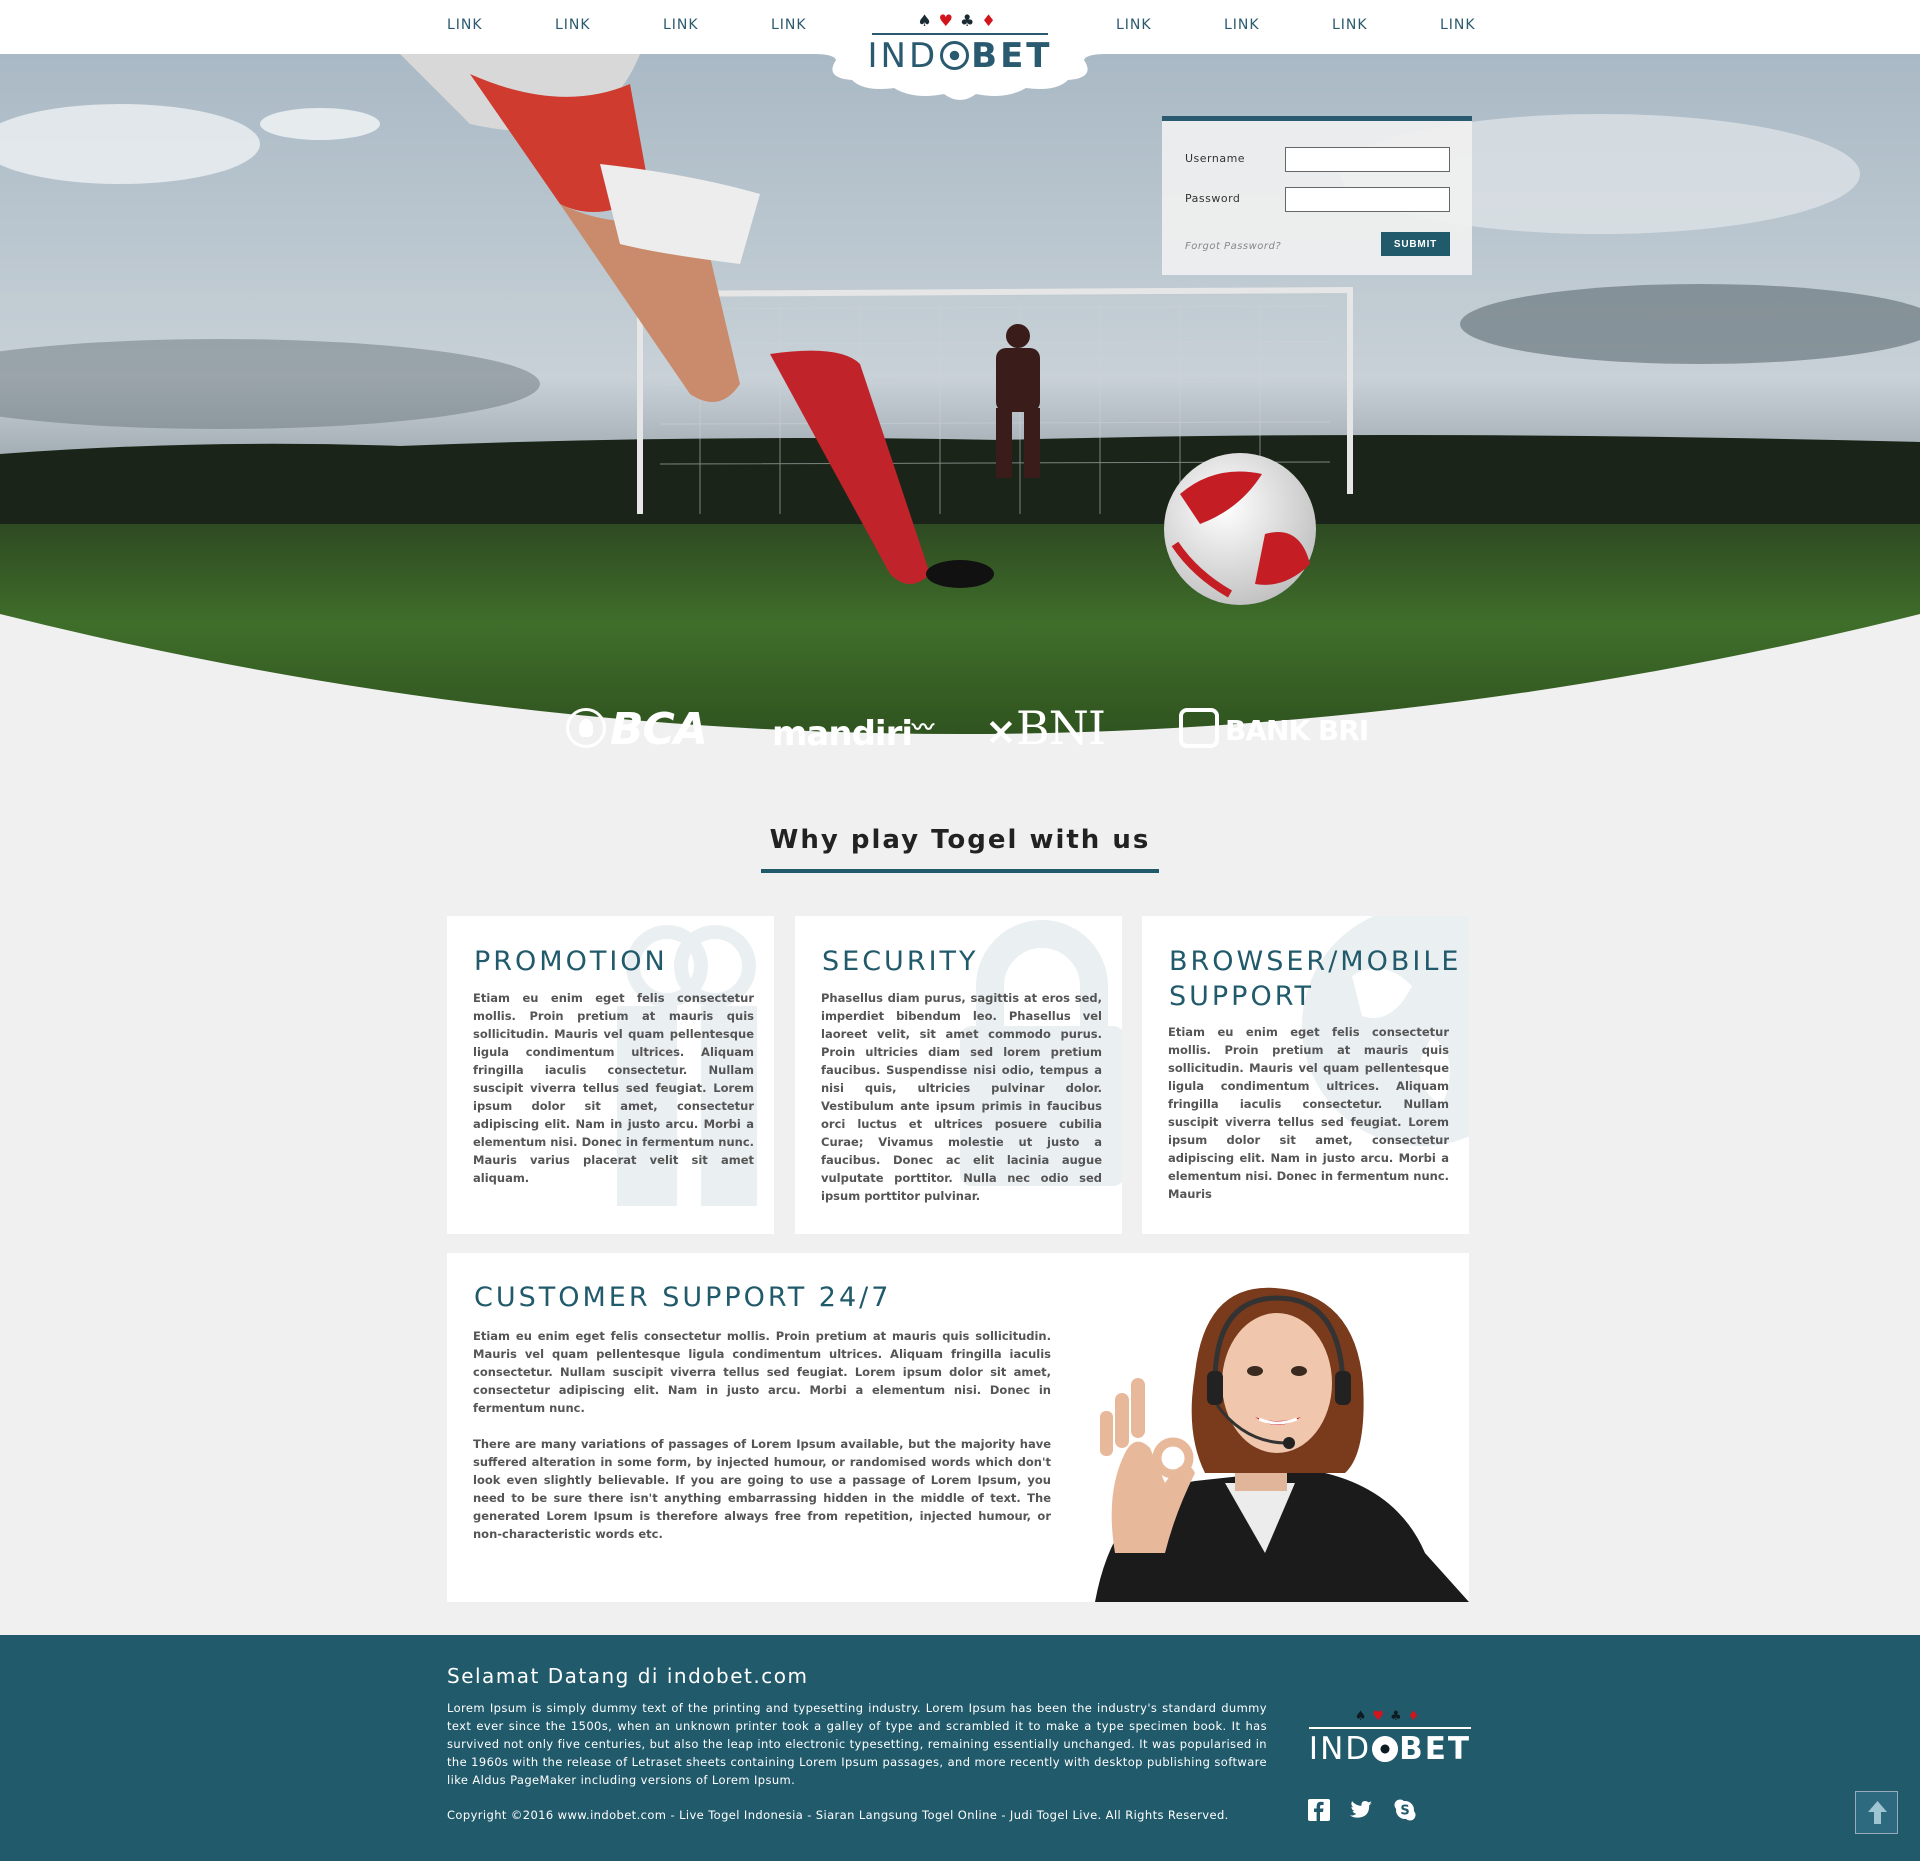  I want to click on nav-link-3: LINK, so click(681, 25).